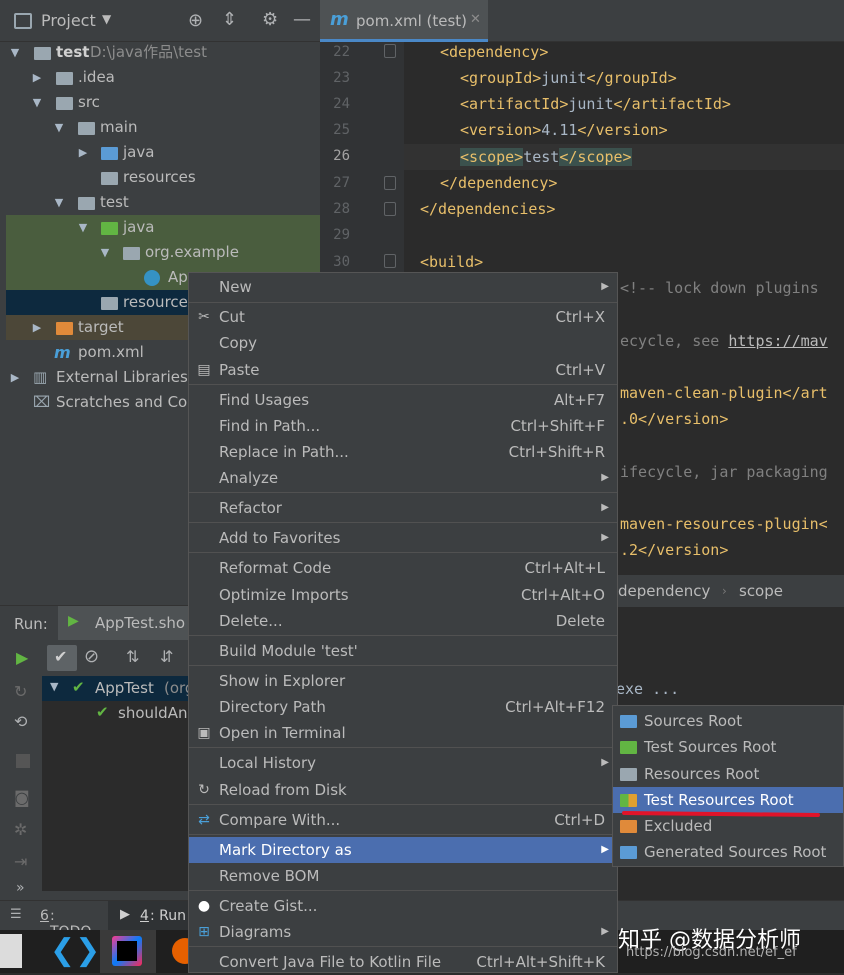  What do you see at coordinates (20, 691) in the screenshot?
I see `rerun-failed-icon: ↻` at bounding box center [20, 691].